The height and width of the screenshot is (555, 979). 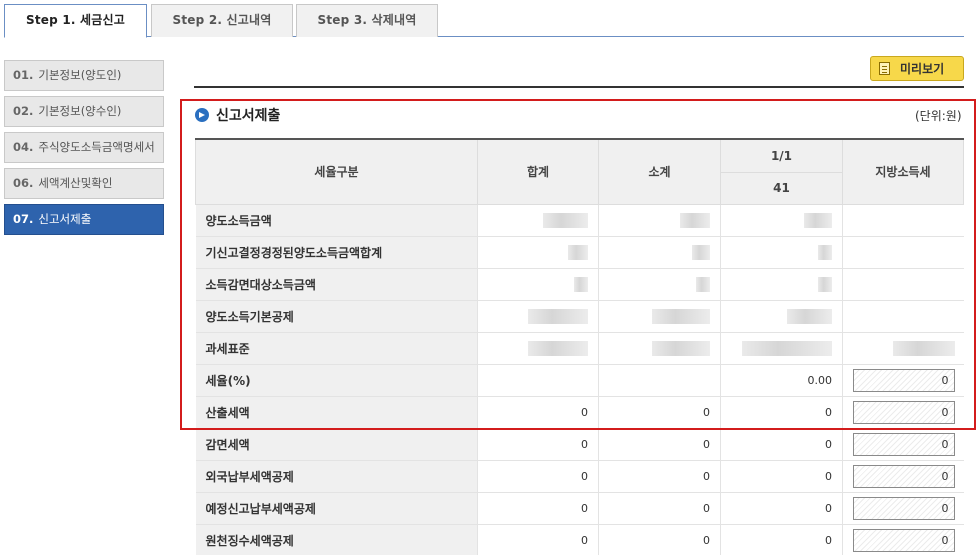 I want to click on table-row: 과세표준, so click(x=579, y=348).